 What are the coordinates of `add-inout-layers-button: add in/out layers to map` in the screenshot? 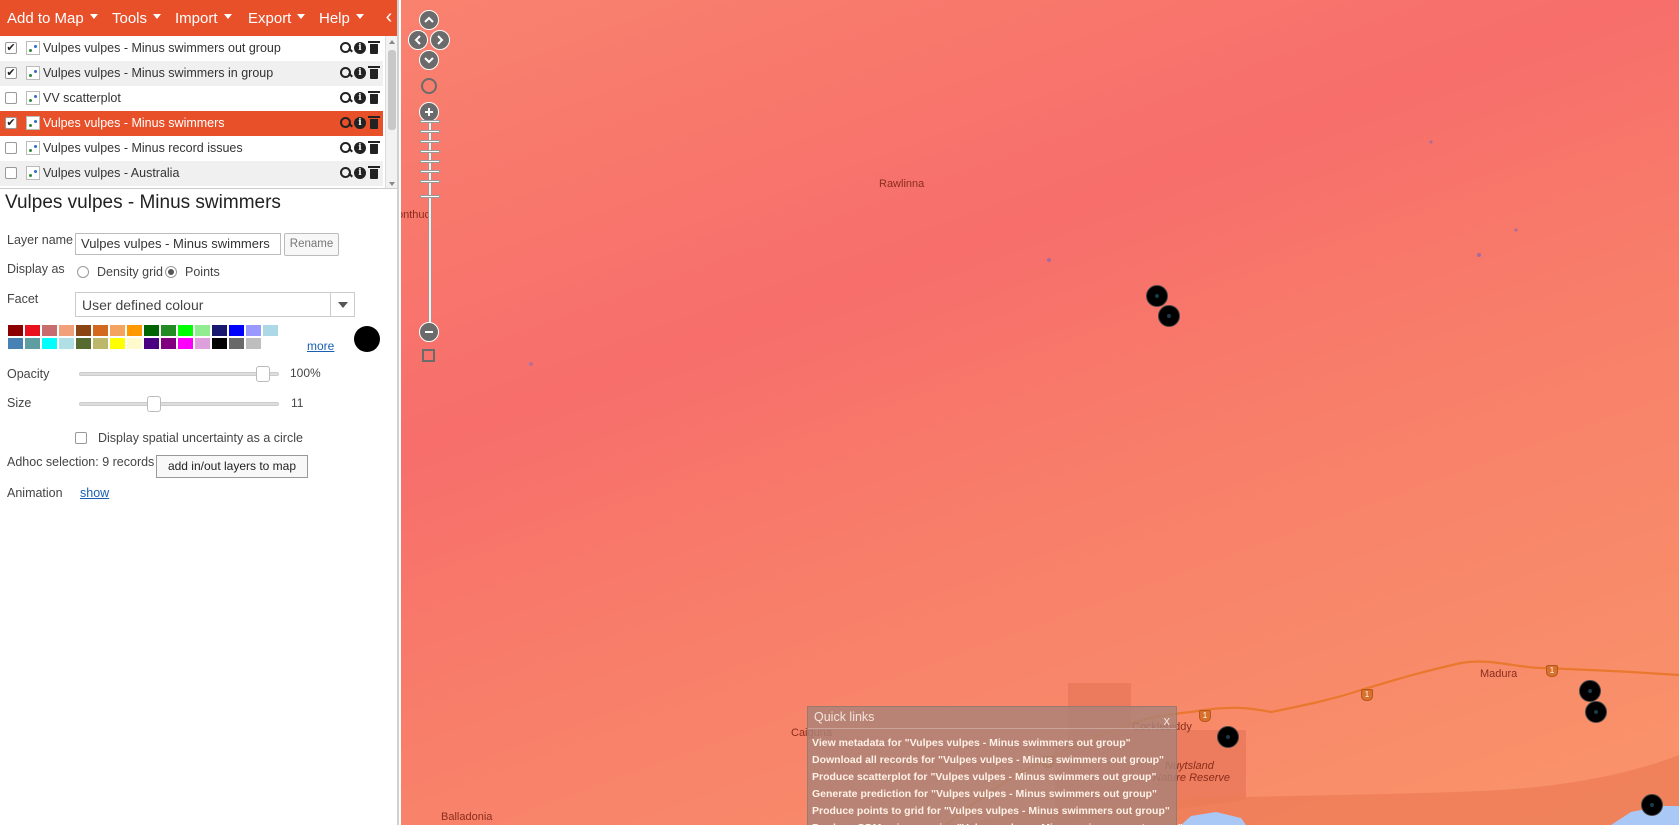 It's located at (232, 466).